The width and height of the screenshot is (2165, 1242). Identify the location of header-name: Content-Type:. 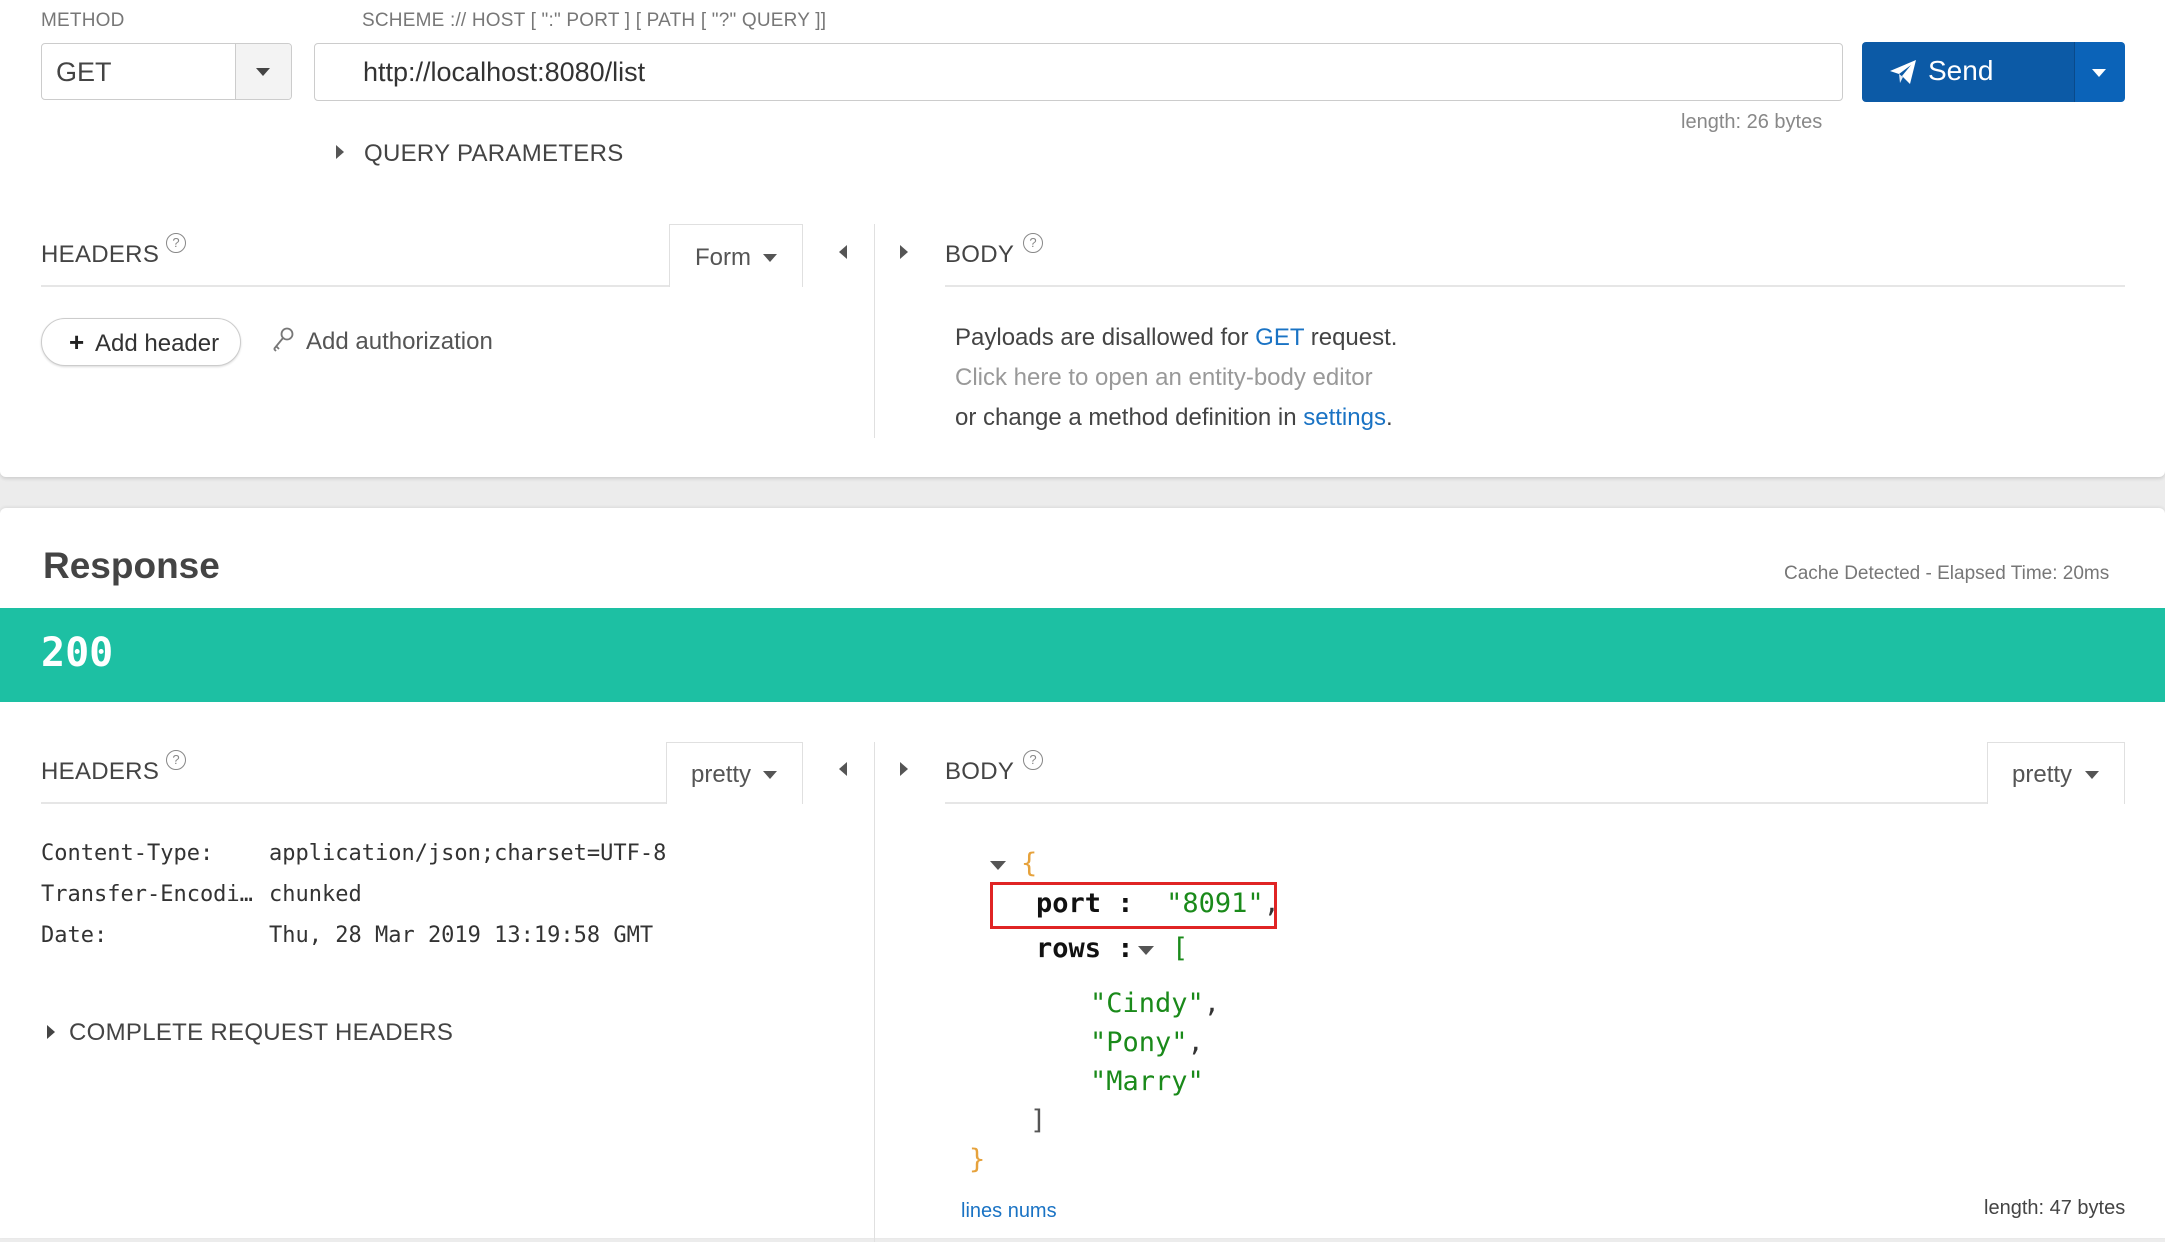
(127, 853).